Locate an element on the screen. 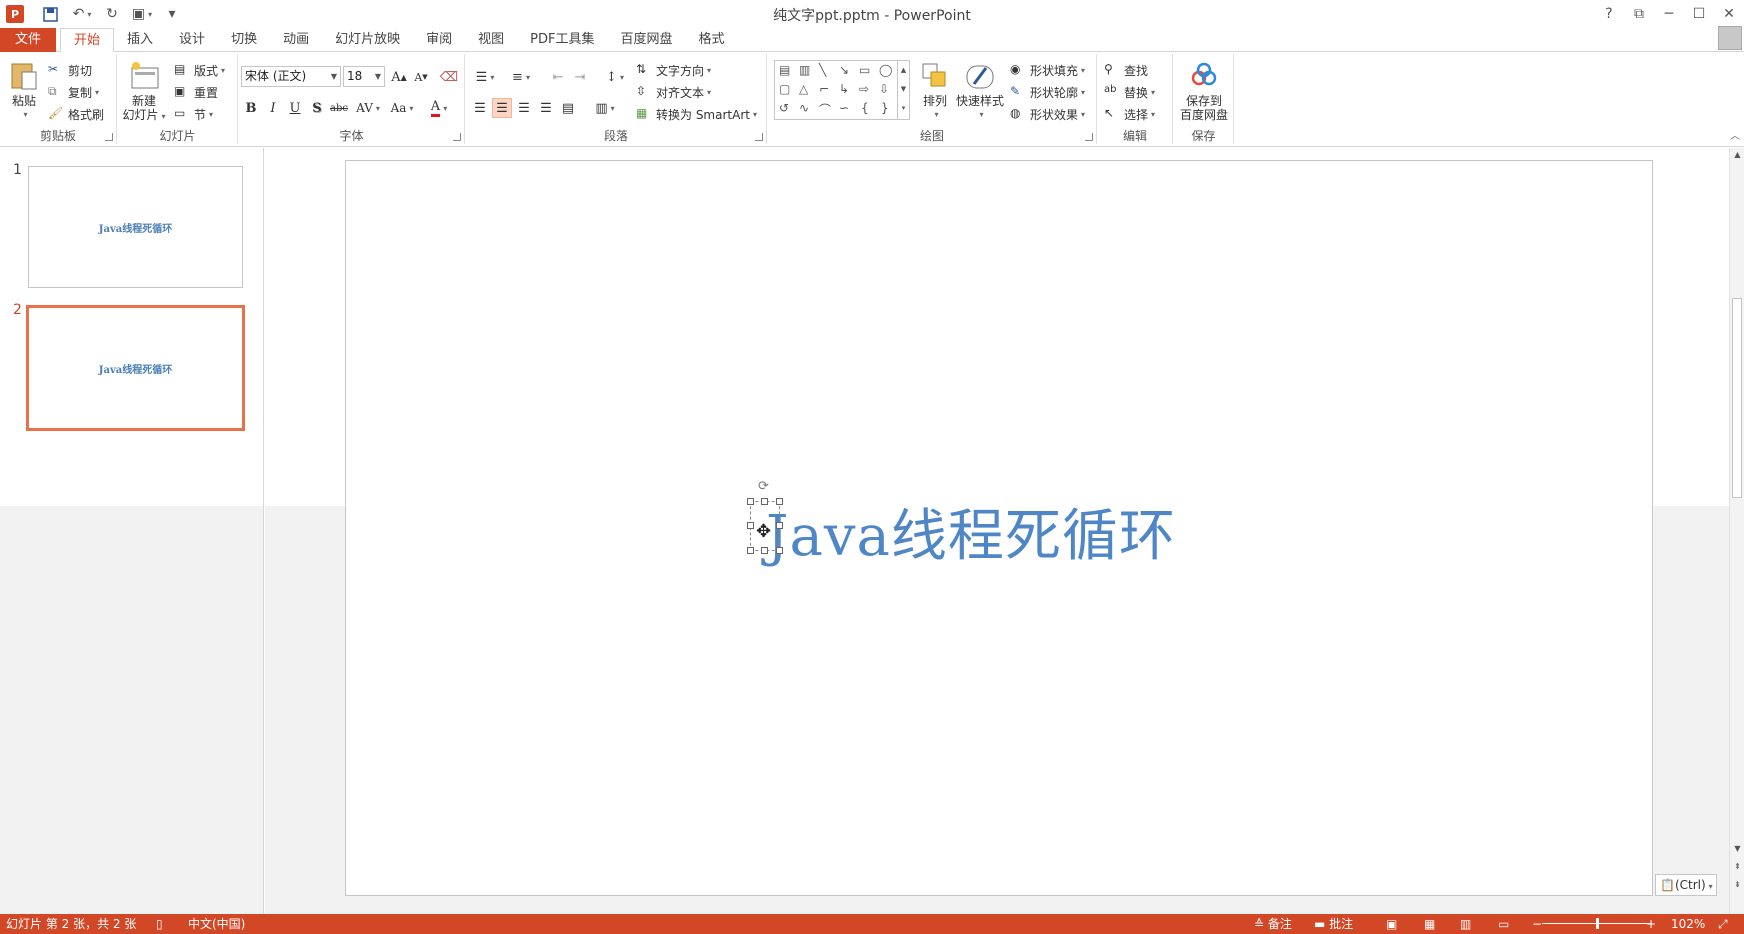 The height and width of the screenshot is (934, 1744). grow-font-button: A ▲ is located at coordinates (399, 77).